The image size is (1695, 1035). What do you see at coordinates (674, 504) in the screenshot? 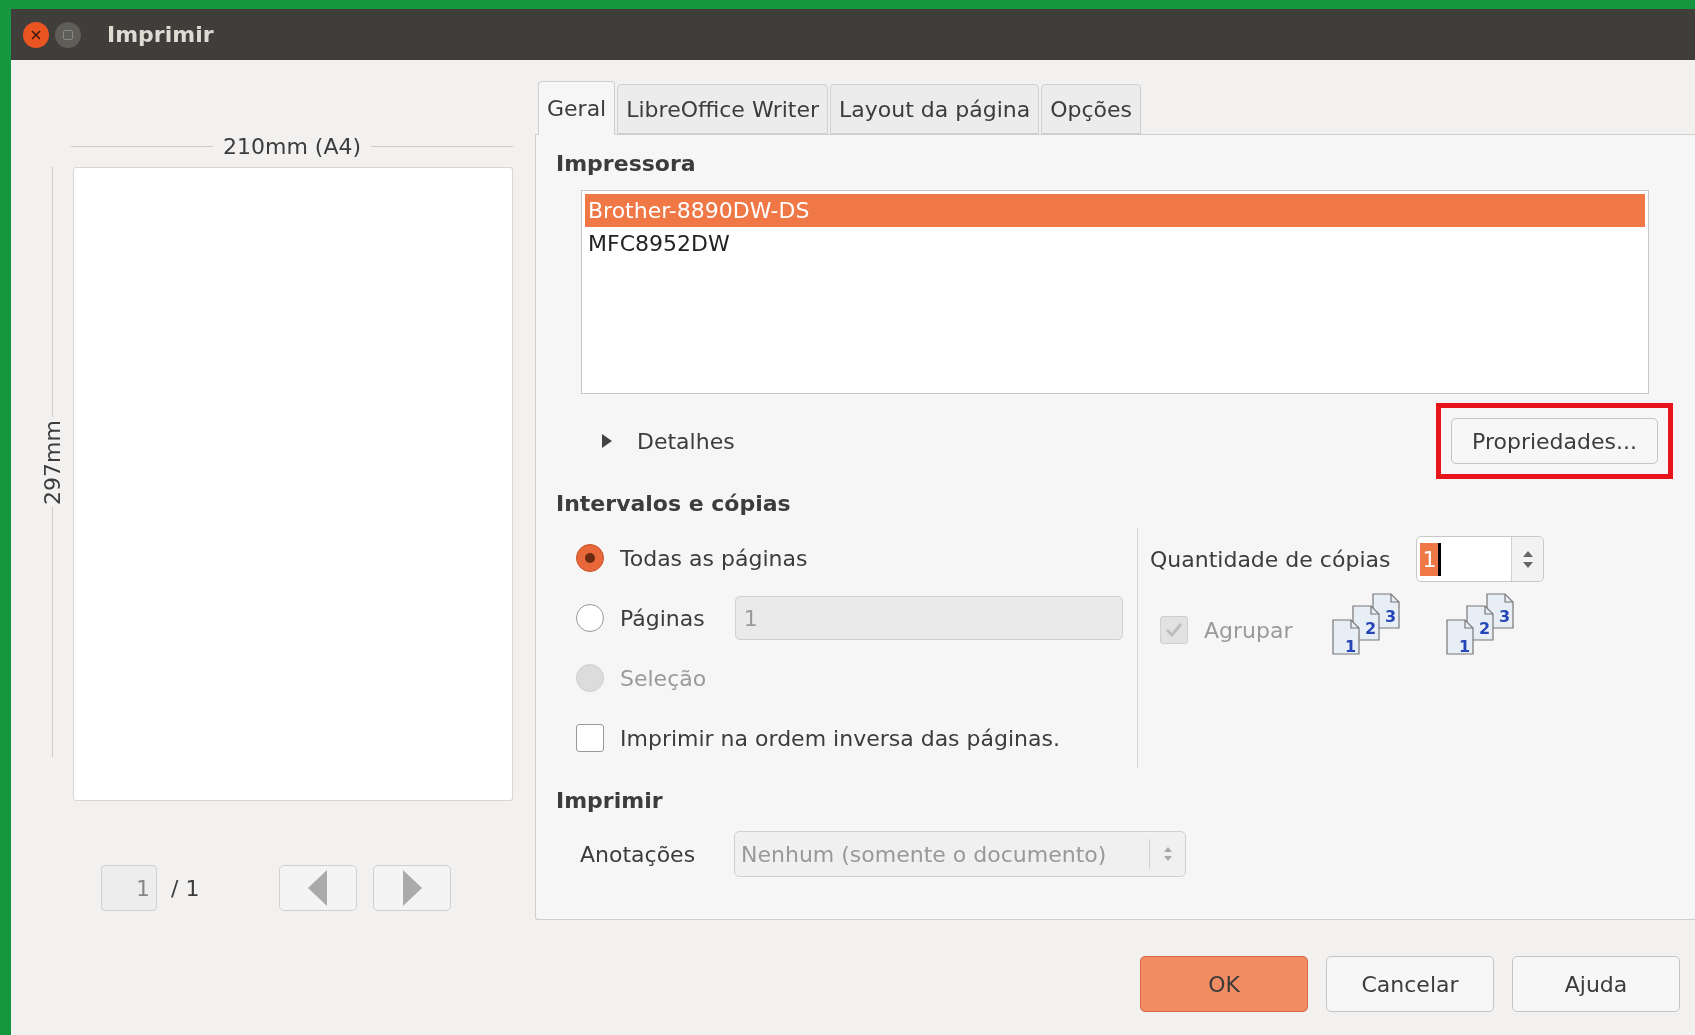
I see `section-heading: Intervalos e cópias` at bounding box center [674, 504].